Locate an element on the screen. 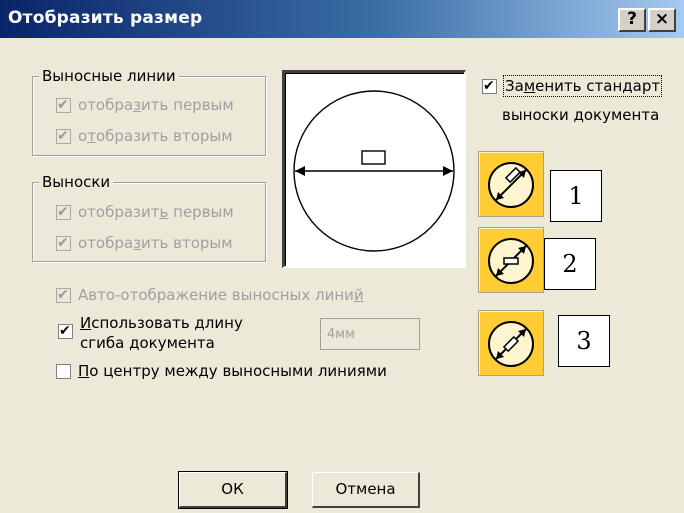  dimension-preview is located at coordinates (374, 169).